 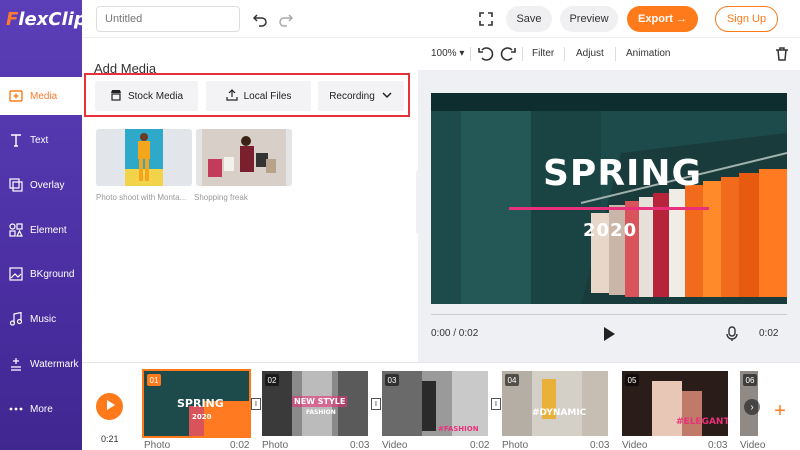 I want to click on preview-underline, so click(x=609, y=208).